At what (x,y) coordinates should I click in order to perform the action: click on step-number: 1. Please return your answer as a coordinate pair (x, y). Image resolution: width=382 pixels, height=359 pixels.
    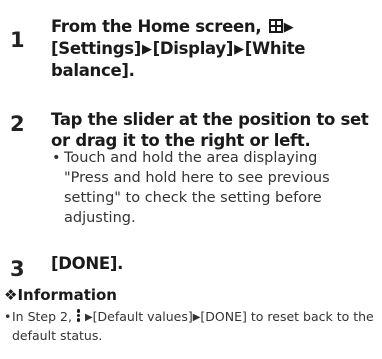
    Looking at the image, I should click on (17, 40).